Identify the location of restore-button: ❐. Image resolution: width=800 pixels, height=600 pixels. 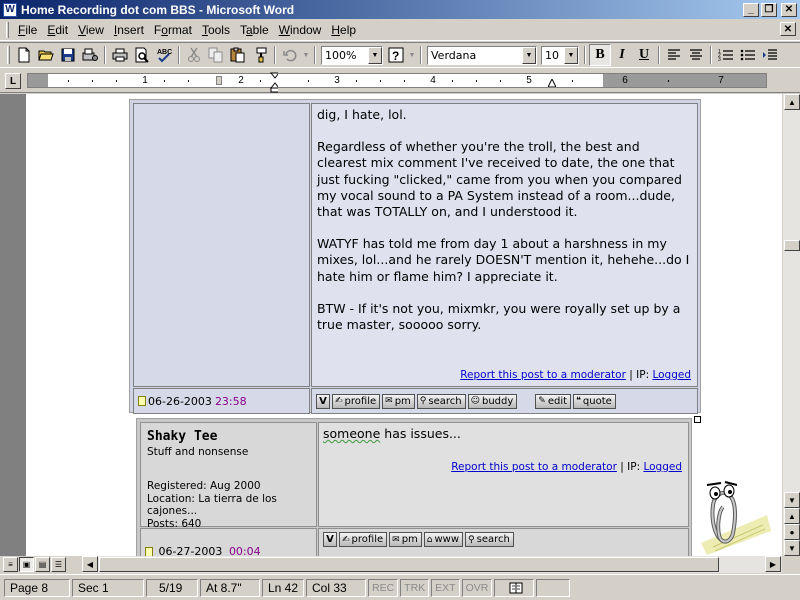
(769, 9).